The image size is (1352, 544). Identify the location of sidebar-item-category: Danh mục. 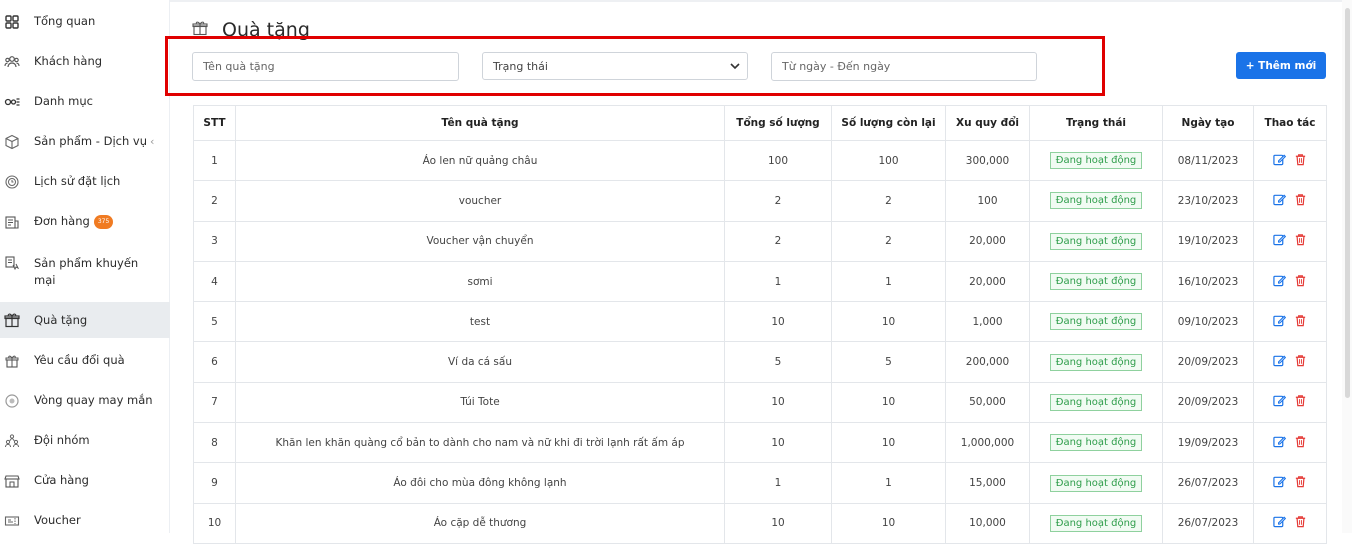
(85, 102).